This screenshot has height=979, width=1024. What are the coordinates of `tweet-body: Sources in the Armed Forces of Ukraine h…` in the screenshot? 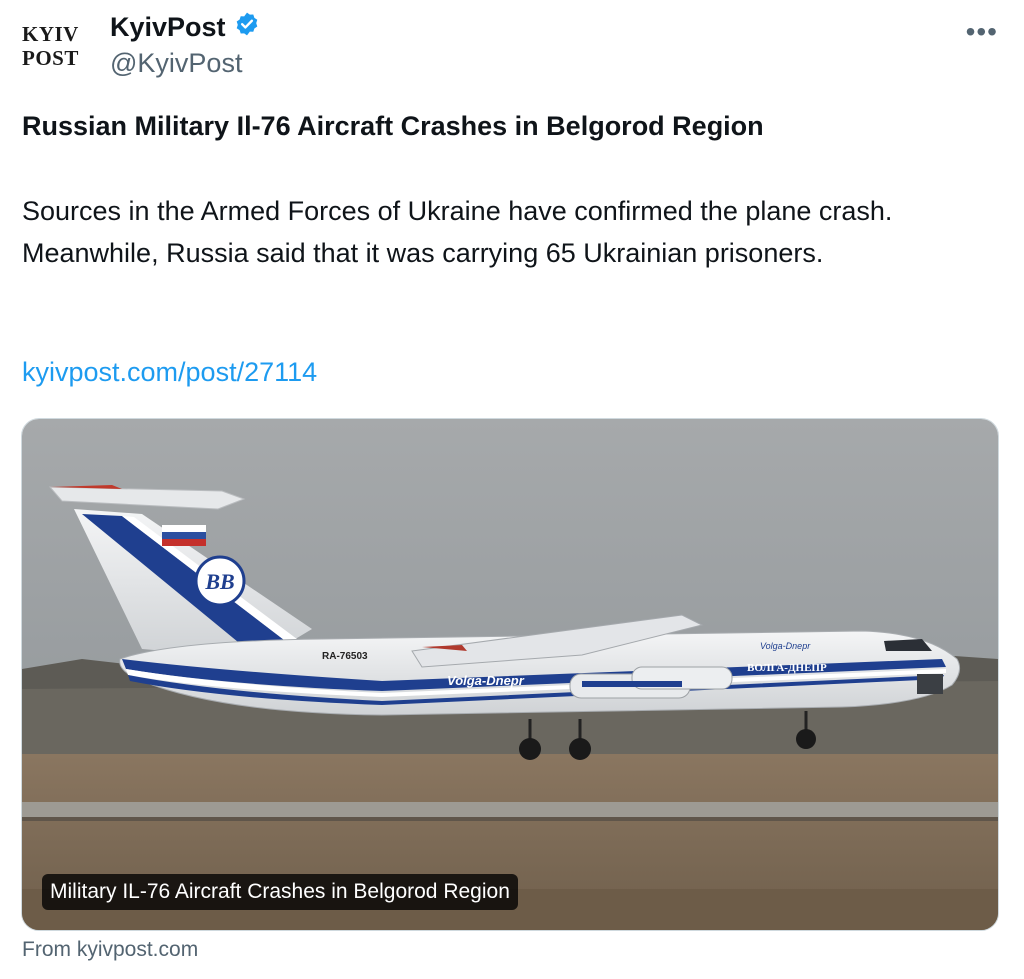 It's located at (457, 232).